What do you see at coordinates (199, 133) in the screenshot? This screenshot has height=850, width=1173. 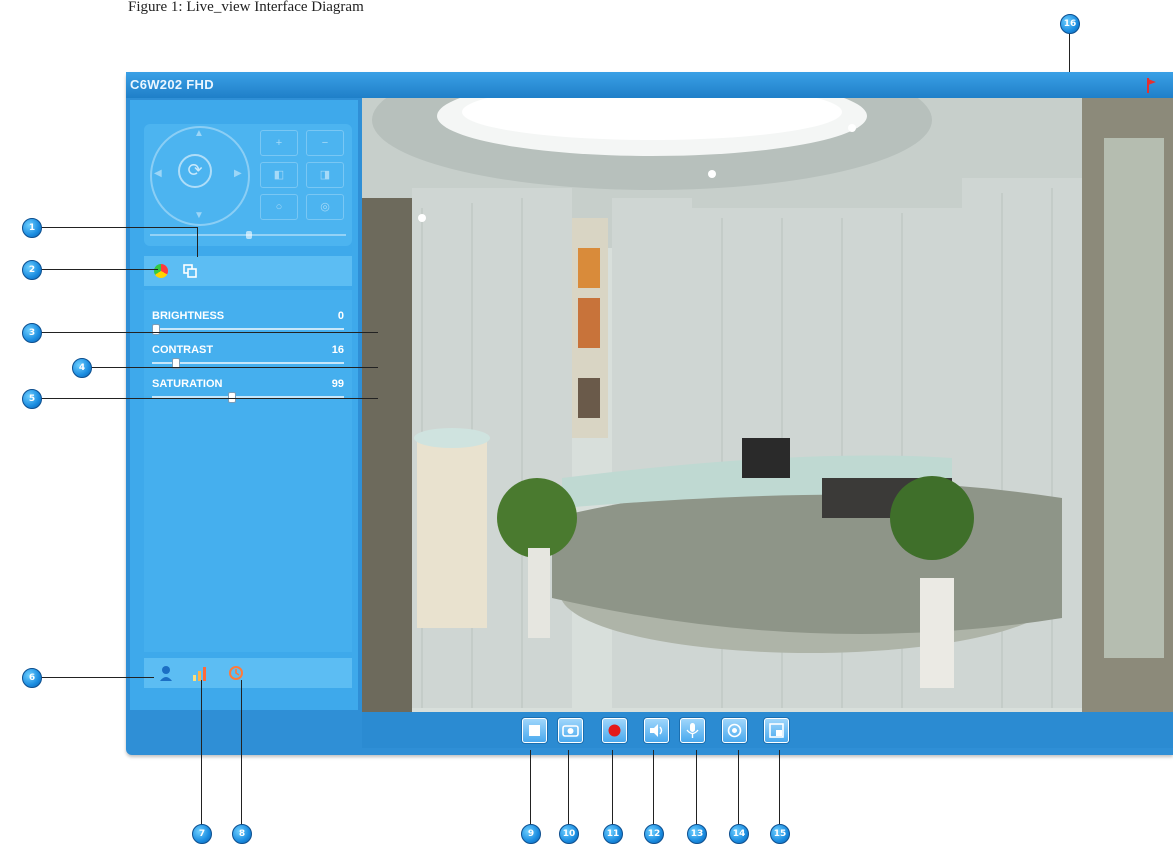 I see `pan-up-icon: ▲` at bounding box center [199, 133].